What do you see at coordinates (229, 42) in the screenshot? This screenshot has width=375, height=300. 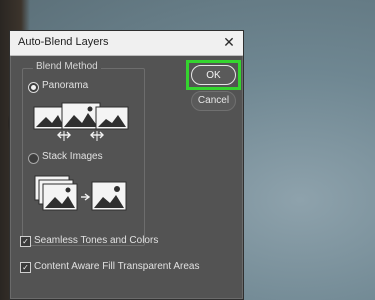 I see `close-icon: ✕` at bounding box center [229, 42].